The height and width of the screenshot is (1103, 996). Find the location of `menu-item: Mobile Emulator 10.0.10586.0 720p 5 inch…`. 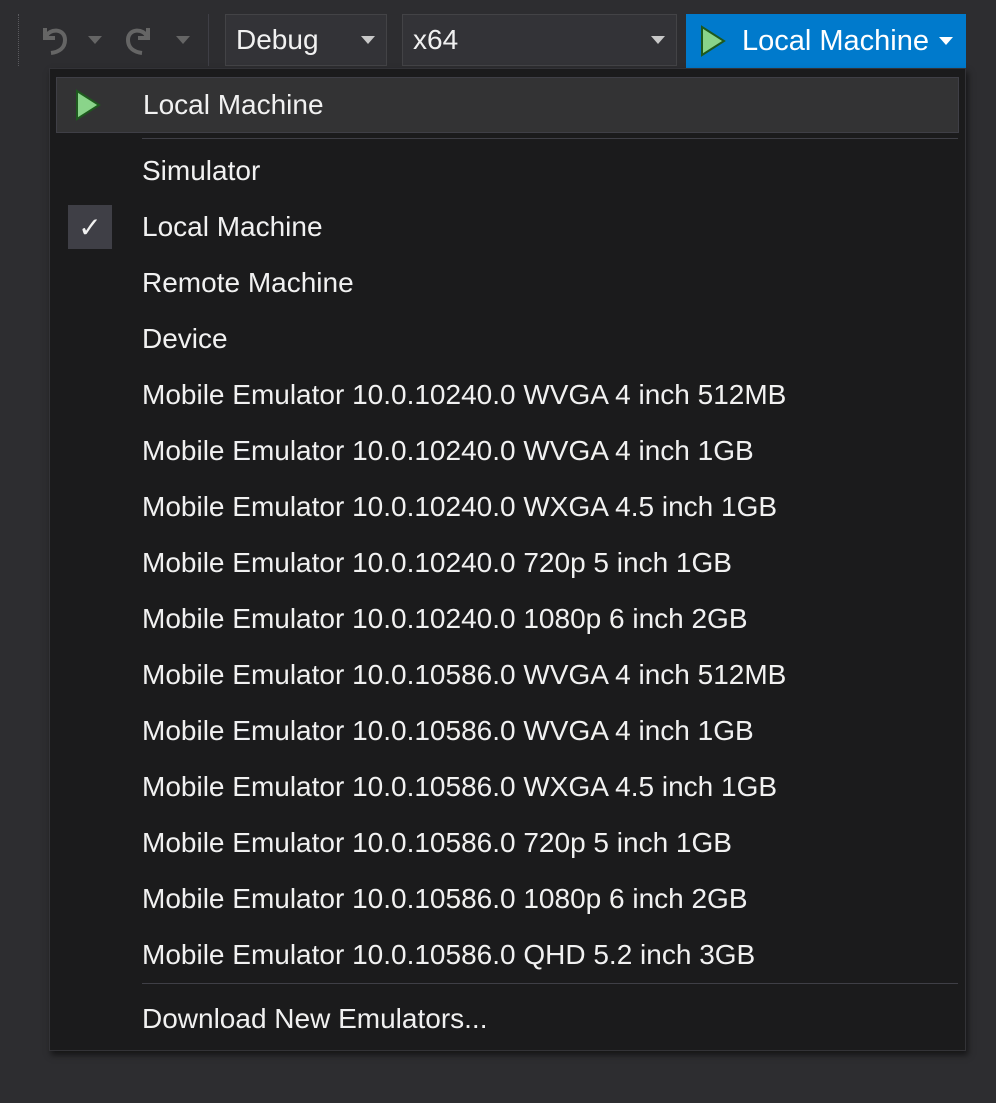

menu-item: Mobile Emulator 10.0.10586.0 720p 5 inch… is located at coordinates (507, 843).